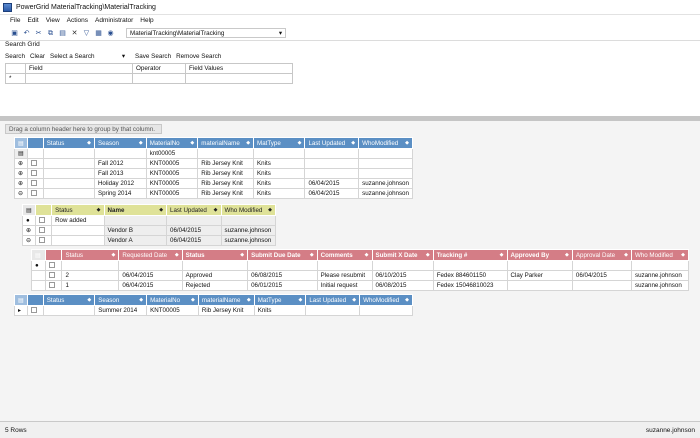 This screenshot has height=438, width=700. What do you see at coordinates (21, 310) in the screenshot?
I see `expand-icon: ▸` at bounding box center [21, 310].